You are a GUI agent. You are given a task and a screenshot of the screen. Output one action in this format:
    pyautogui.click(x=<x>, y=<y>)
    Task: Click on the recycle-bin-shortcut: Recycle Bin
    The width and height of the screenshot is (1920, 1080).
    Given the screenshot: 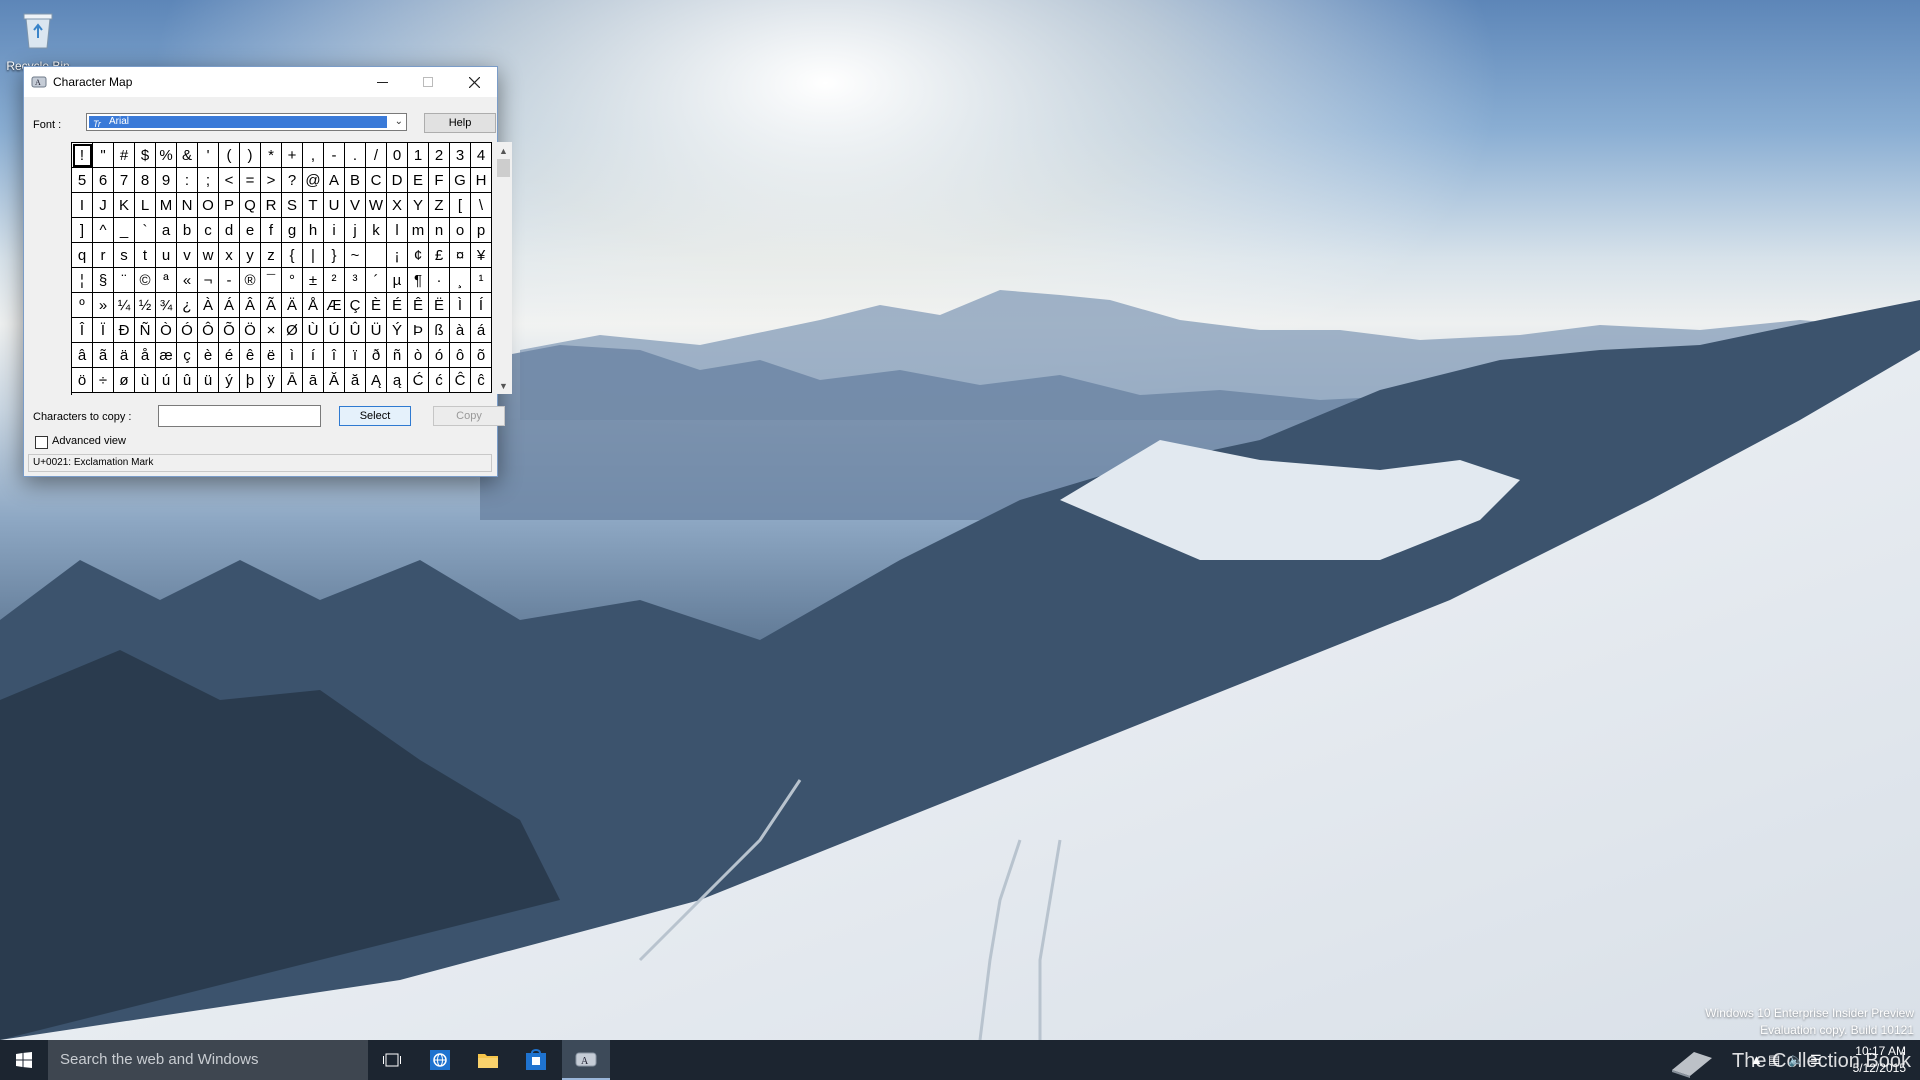 What is the action you would take?
    pyautogui.click(x=38, y=40)
    